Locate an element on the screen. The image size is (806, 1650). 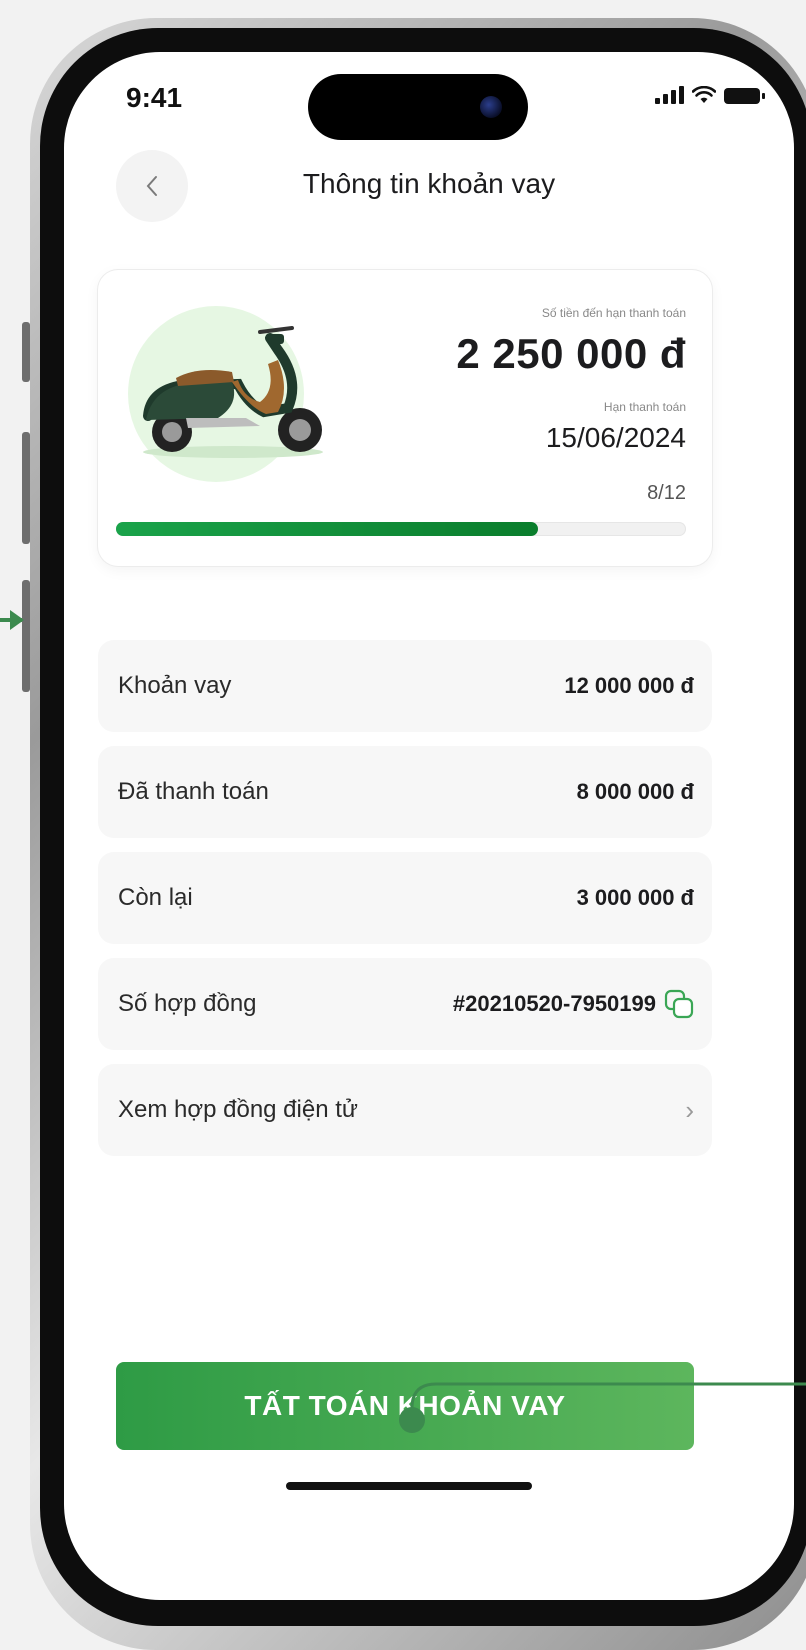
status-icons is located at coordinates (710, 95).